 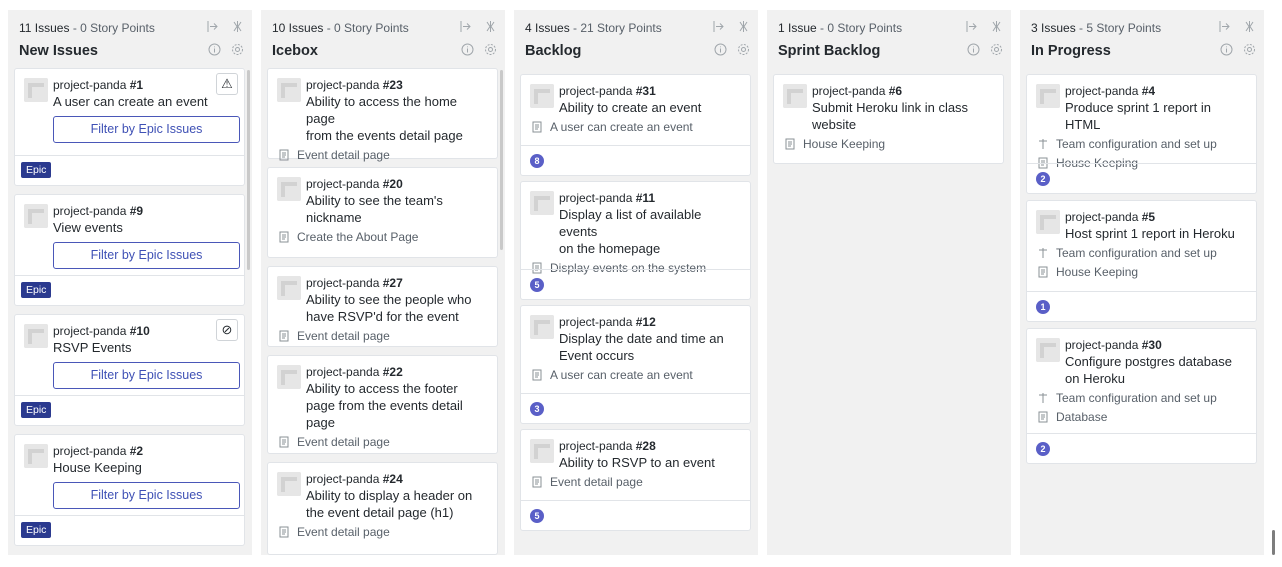 What do you see at coordinates (396, 184) in the screenshot?
I see `issue-reference: project-panda #20` at bounding box center [396, 184].